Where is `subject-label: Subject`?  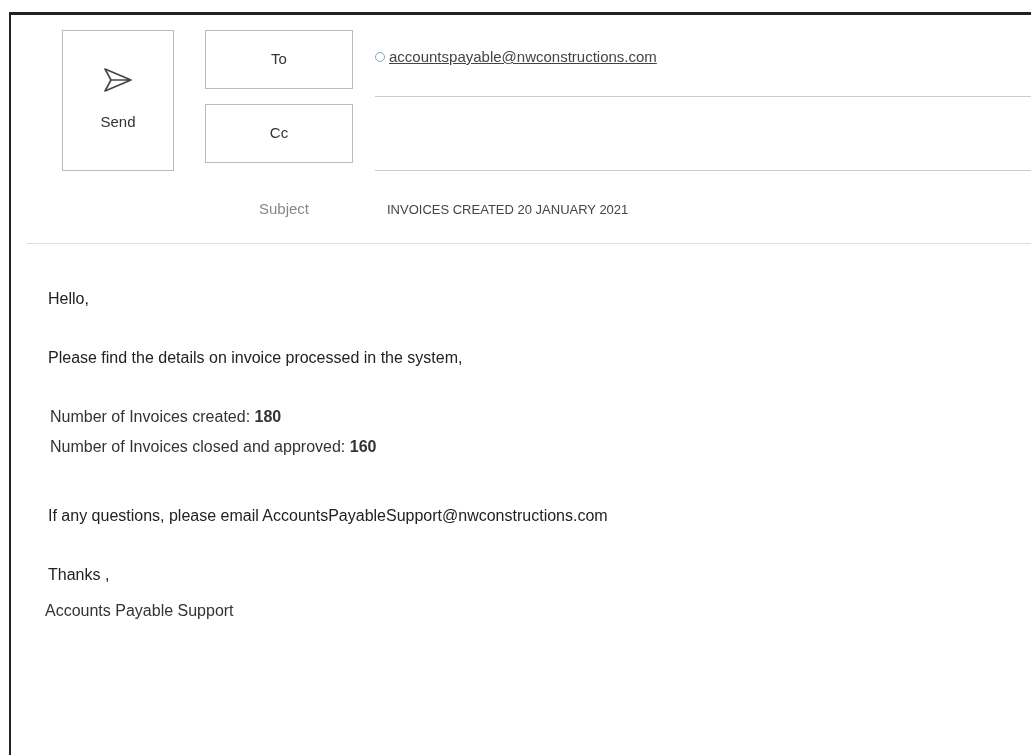
subject-label: Subject is located at coordinates (285, 209).